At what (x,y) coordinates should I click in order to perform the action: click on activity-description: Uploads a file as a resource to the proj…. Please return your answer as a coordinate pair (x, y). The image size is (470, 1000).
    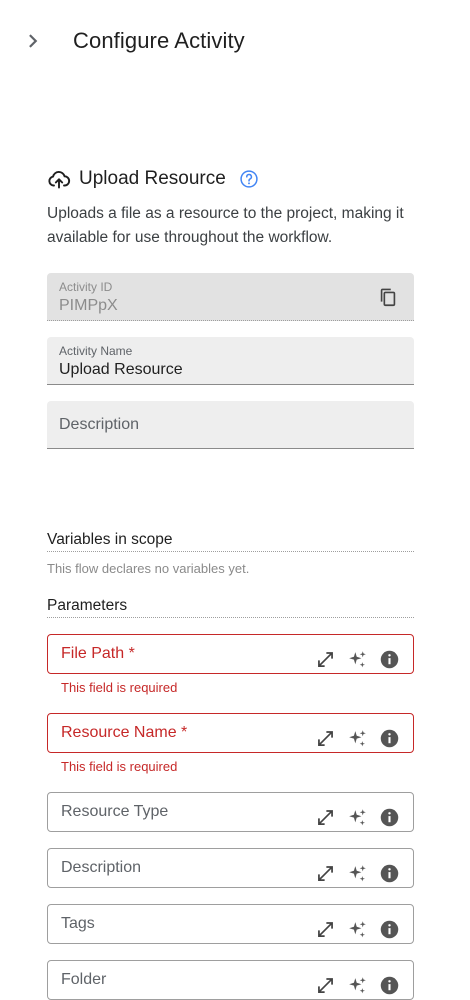
    Looking at the image, I should click on (225, 225).